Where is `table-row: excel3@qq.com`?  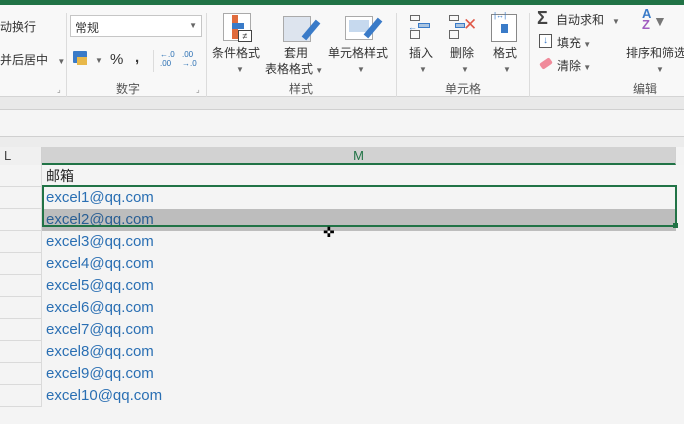 table-row: excel3@qq.com is located at coordinates (342, 242).